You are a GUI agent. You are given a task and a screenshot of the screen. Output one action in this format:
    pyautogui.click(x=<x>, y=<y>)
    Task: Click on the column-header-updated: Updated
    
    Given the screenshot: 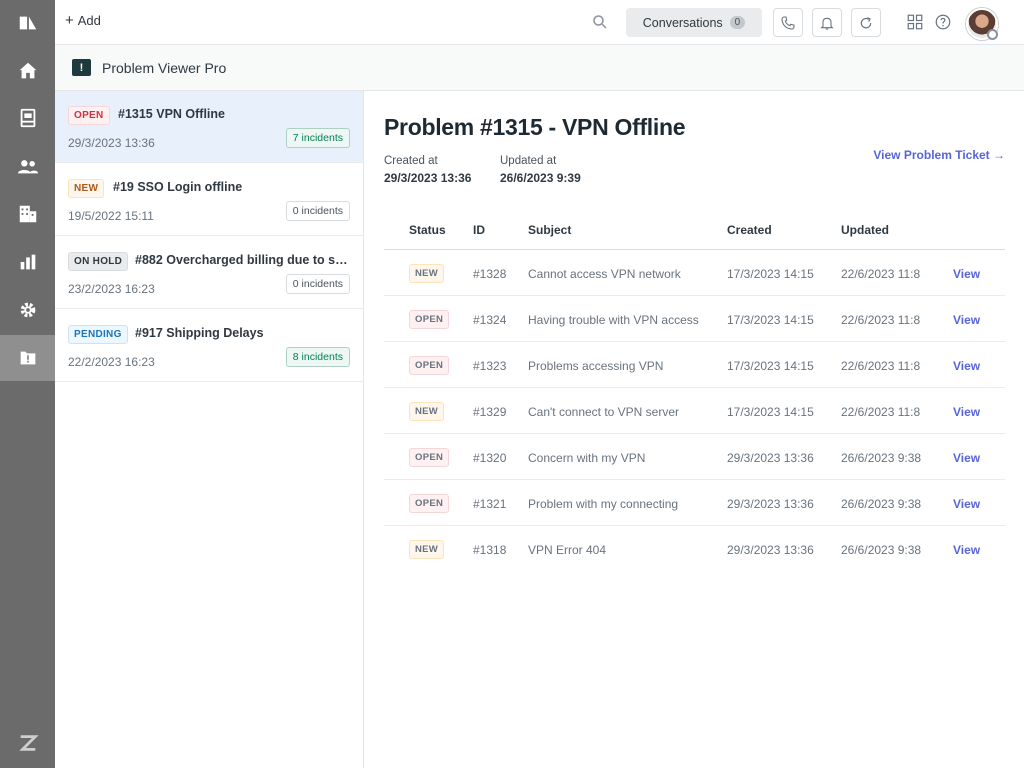 What is the action you would take?
    pyautogui.click(x=865, y=230)
    